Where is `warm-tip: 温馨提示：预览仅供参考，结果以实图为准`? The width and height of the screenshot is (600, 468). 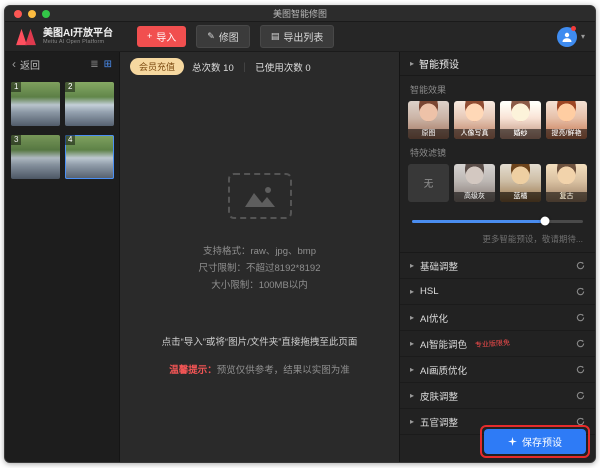
warm-tip: 温馨提示：预览仅供参考，结果以实图为准 is located at coordinates (259, 369).